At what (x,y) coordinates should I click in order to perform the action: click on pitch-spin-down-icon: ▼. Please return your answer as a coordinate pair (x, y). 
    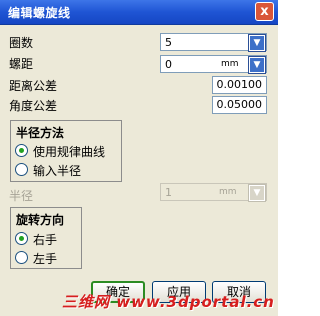
    Looking at the image, I should click on (257, 65).